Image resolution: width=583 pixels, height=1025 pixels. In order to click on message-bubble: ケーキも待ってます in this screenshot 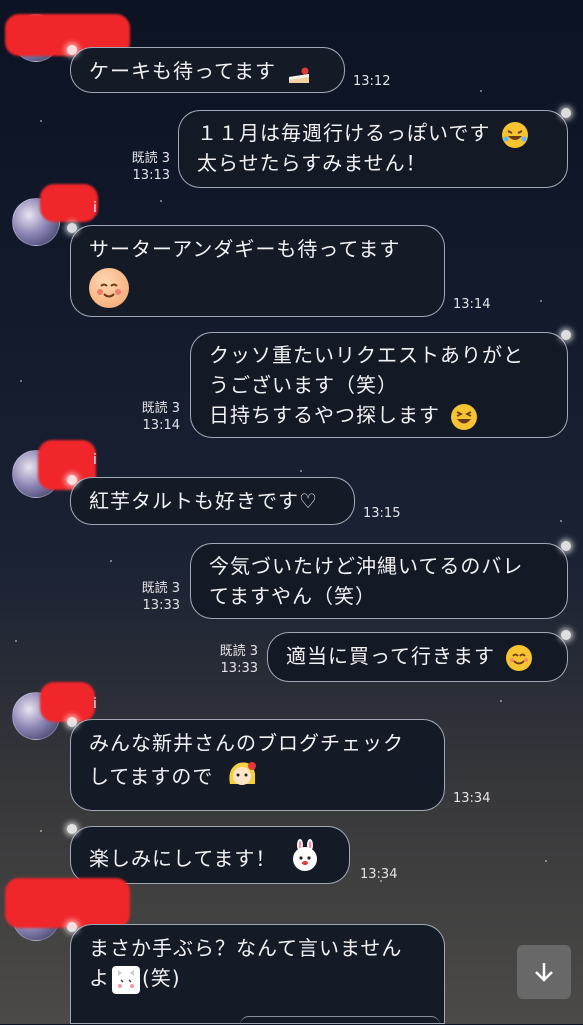, I will do `click(206, 69)`.